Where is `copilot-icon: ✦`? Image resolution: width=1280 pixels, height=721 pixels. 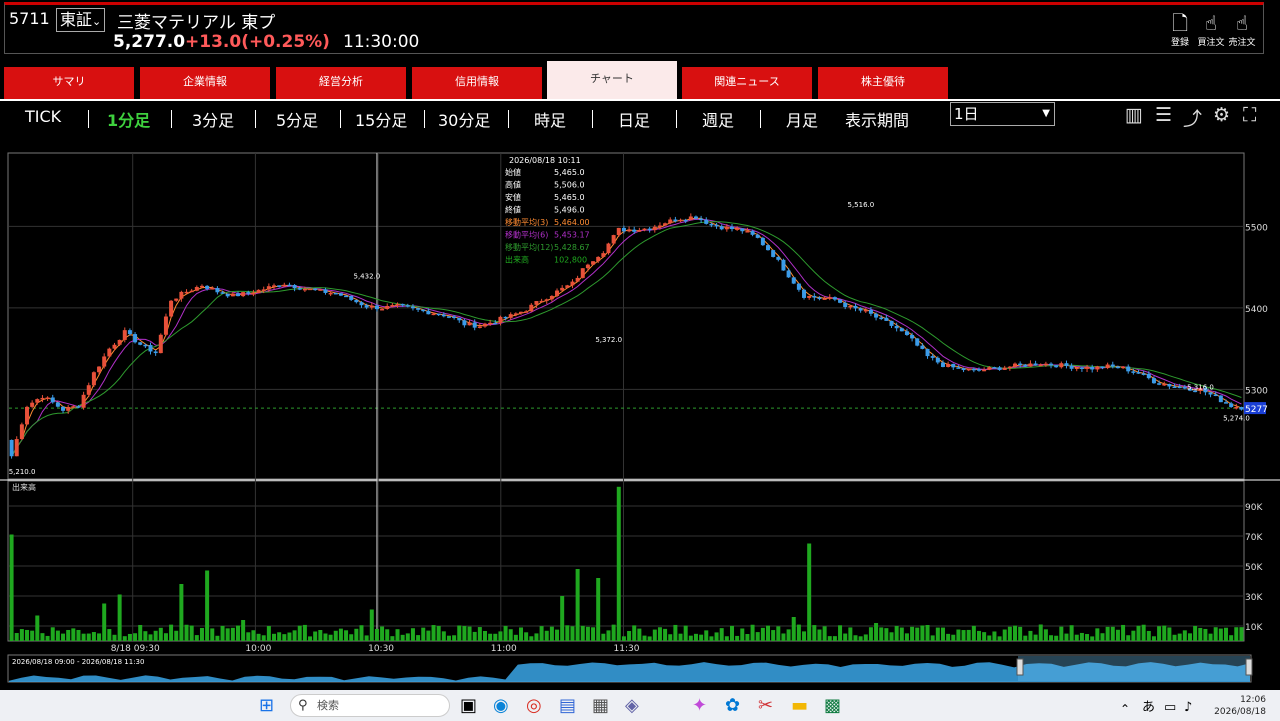 copilot-icon: ✦ is located at coordinates (699, 706).